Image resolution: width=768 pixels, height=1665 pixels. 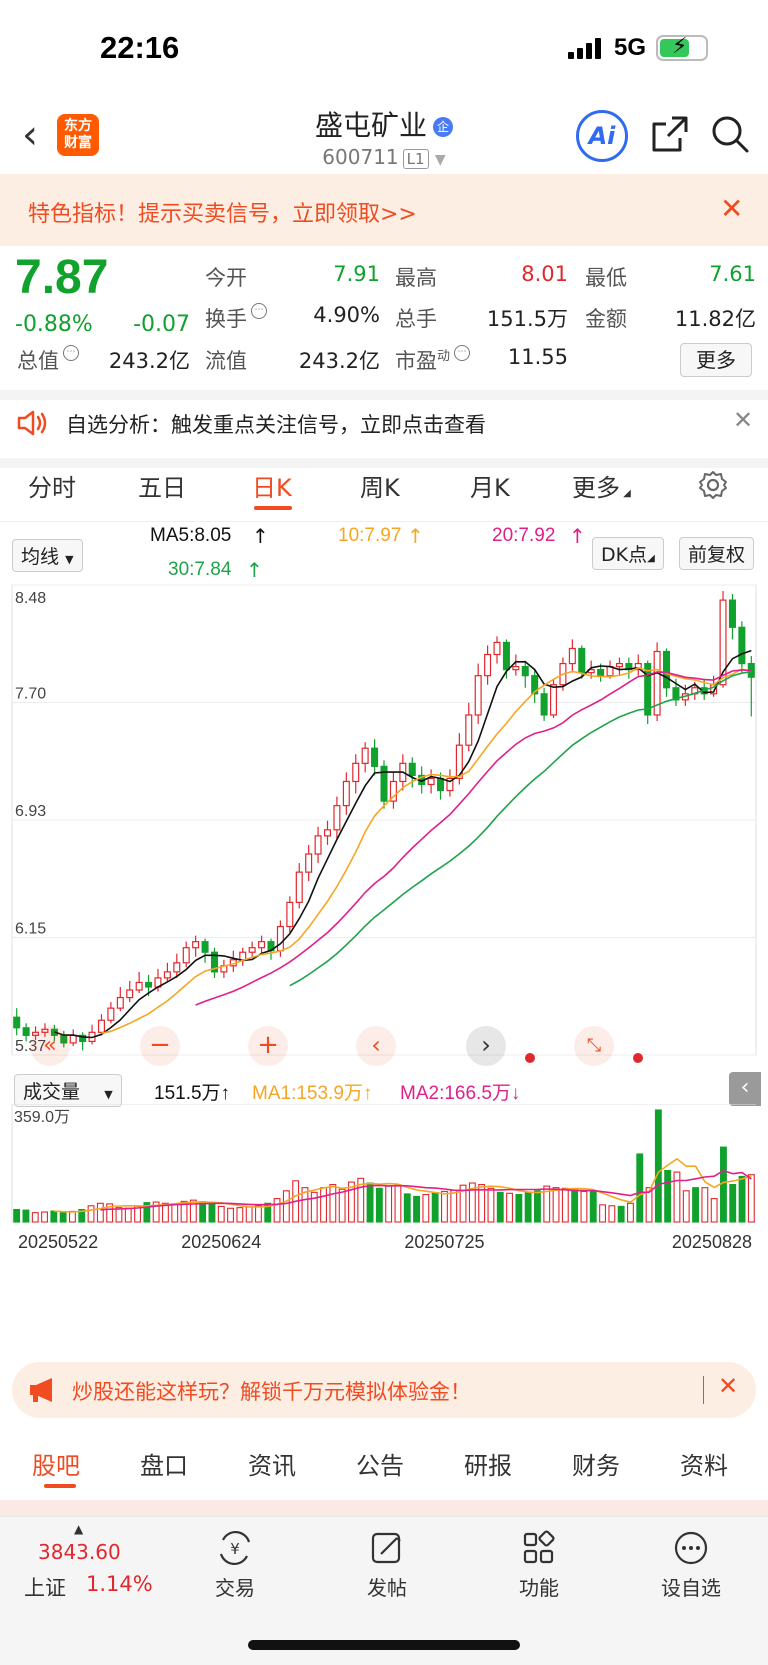 What do you see at coordinates (490, 485) in the screenshot?
I see `tab-monthly-k: 月K` at bounding box center [490, 485].